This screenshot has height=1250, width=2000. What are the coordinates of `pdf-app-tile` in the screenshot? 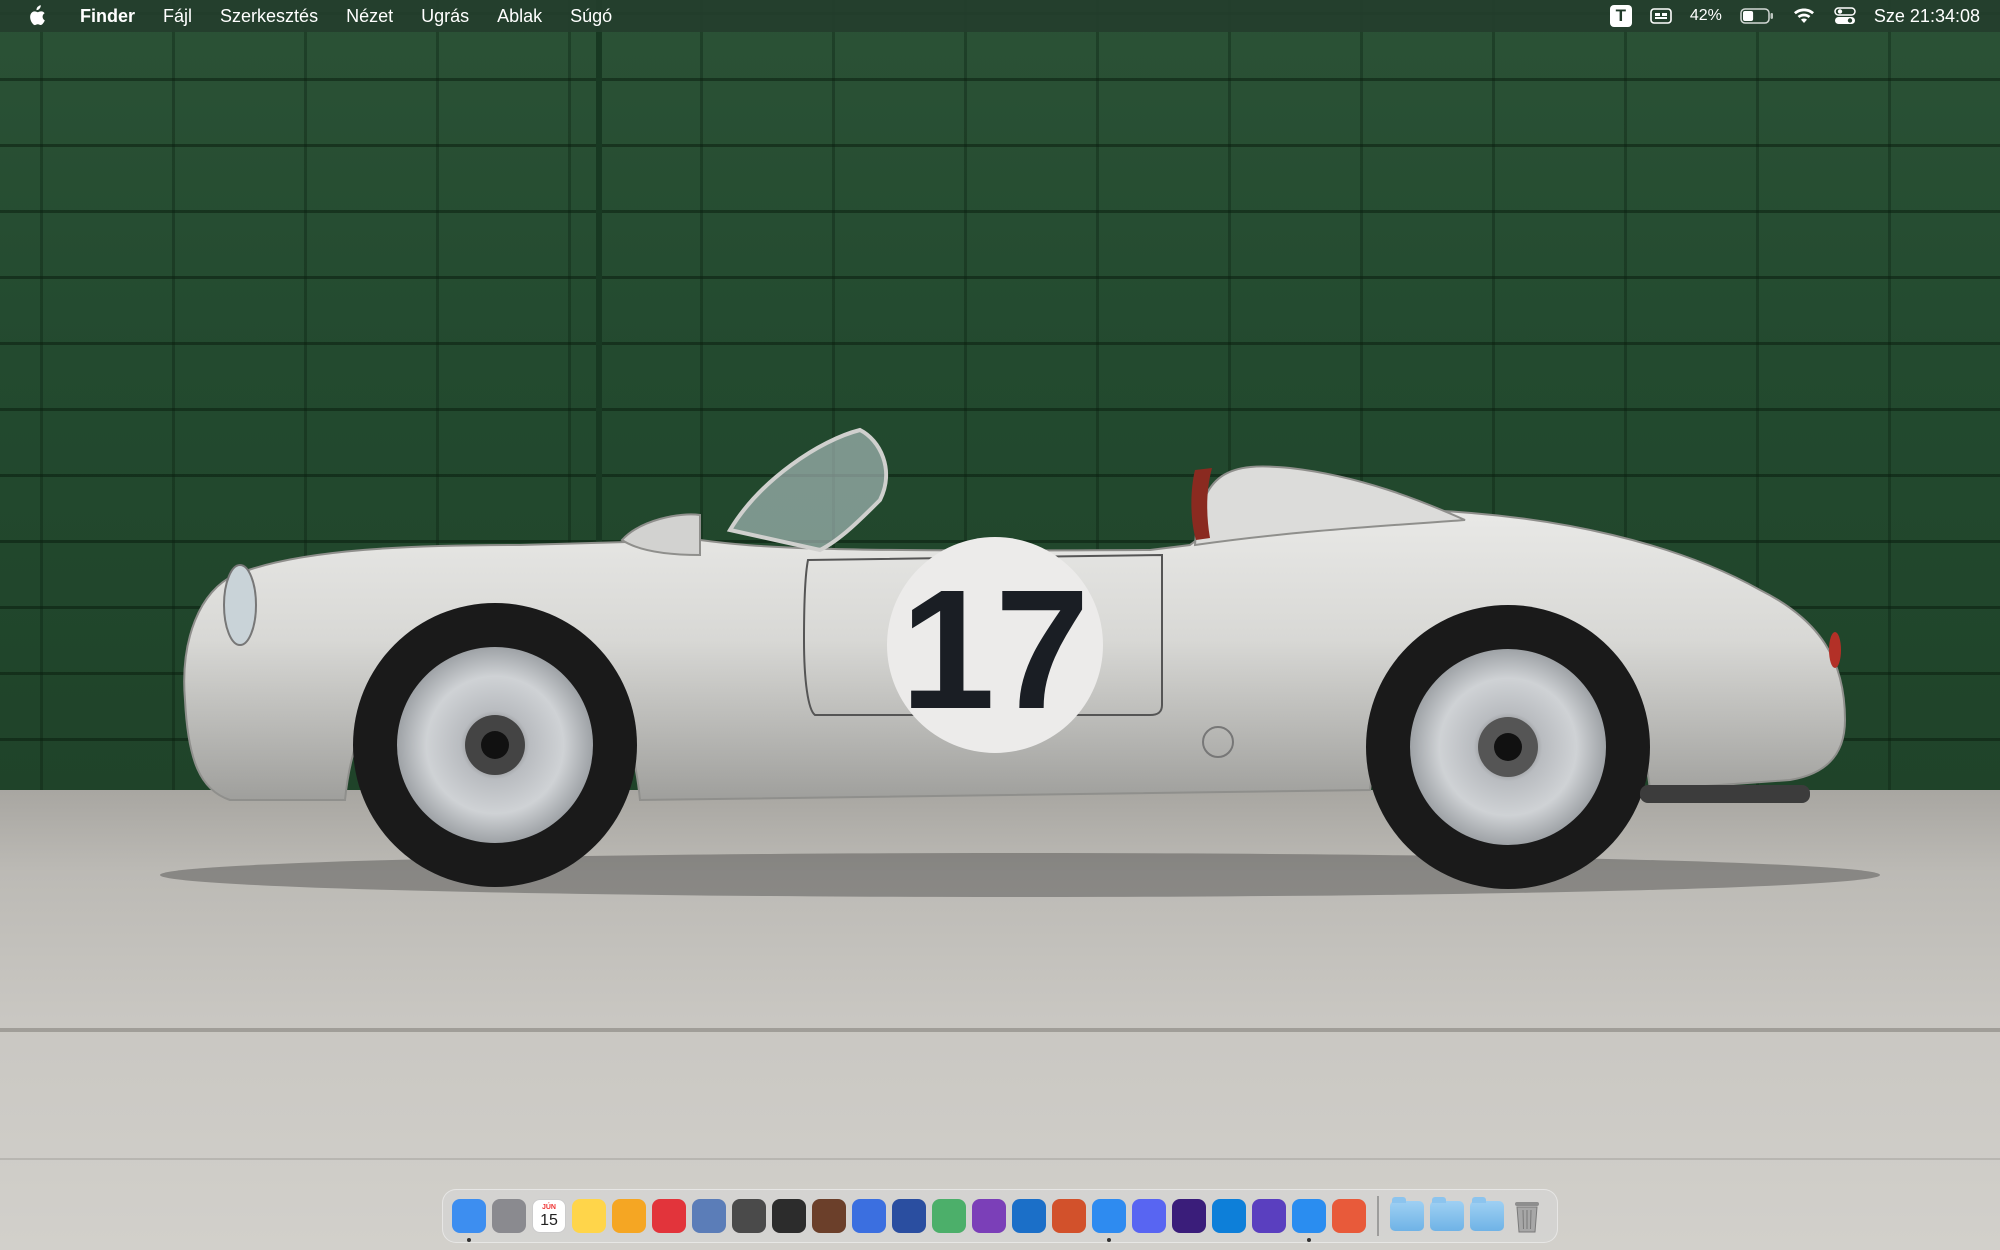 It's located at (669, 1216).